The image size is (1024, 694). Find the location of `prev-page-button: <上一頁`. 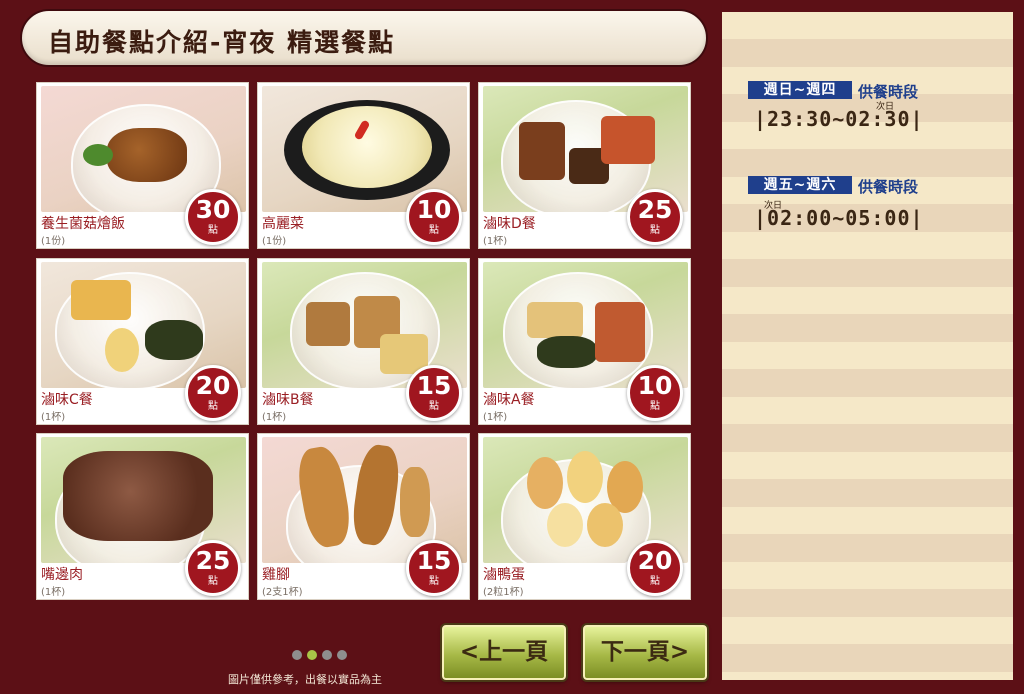

prev-page-button: <上一頁 is located at coordinates (504, 652).